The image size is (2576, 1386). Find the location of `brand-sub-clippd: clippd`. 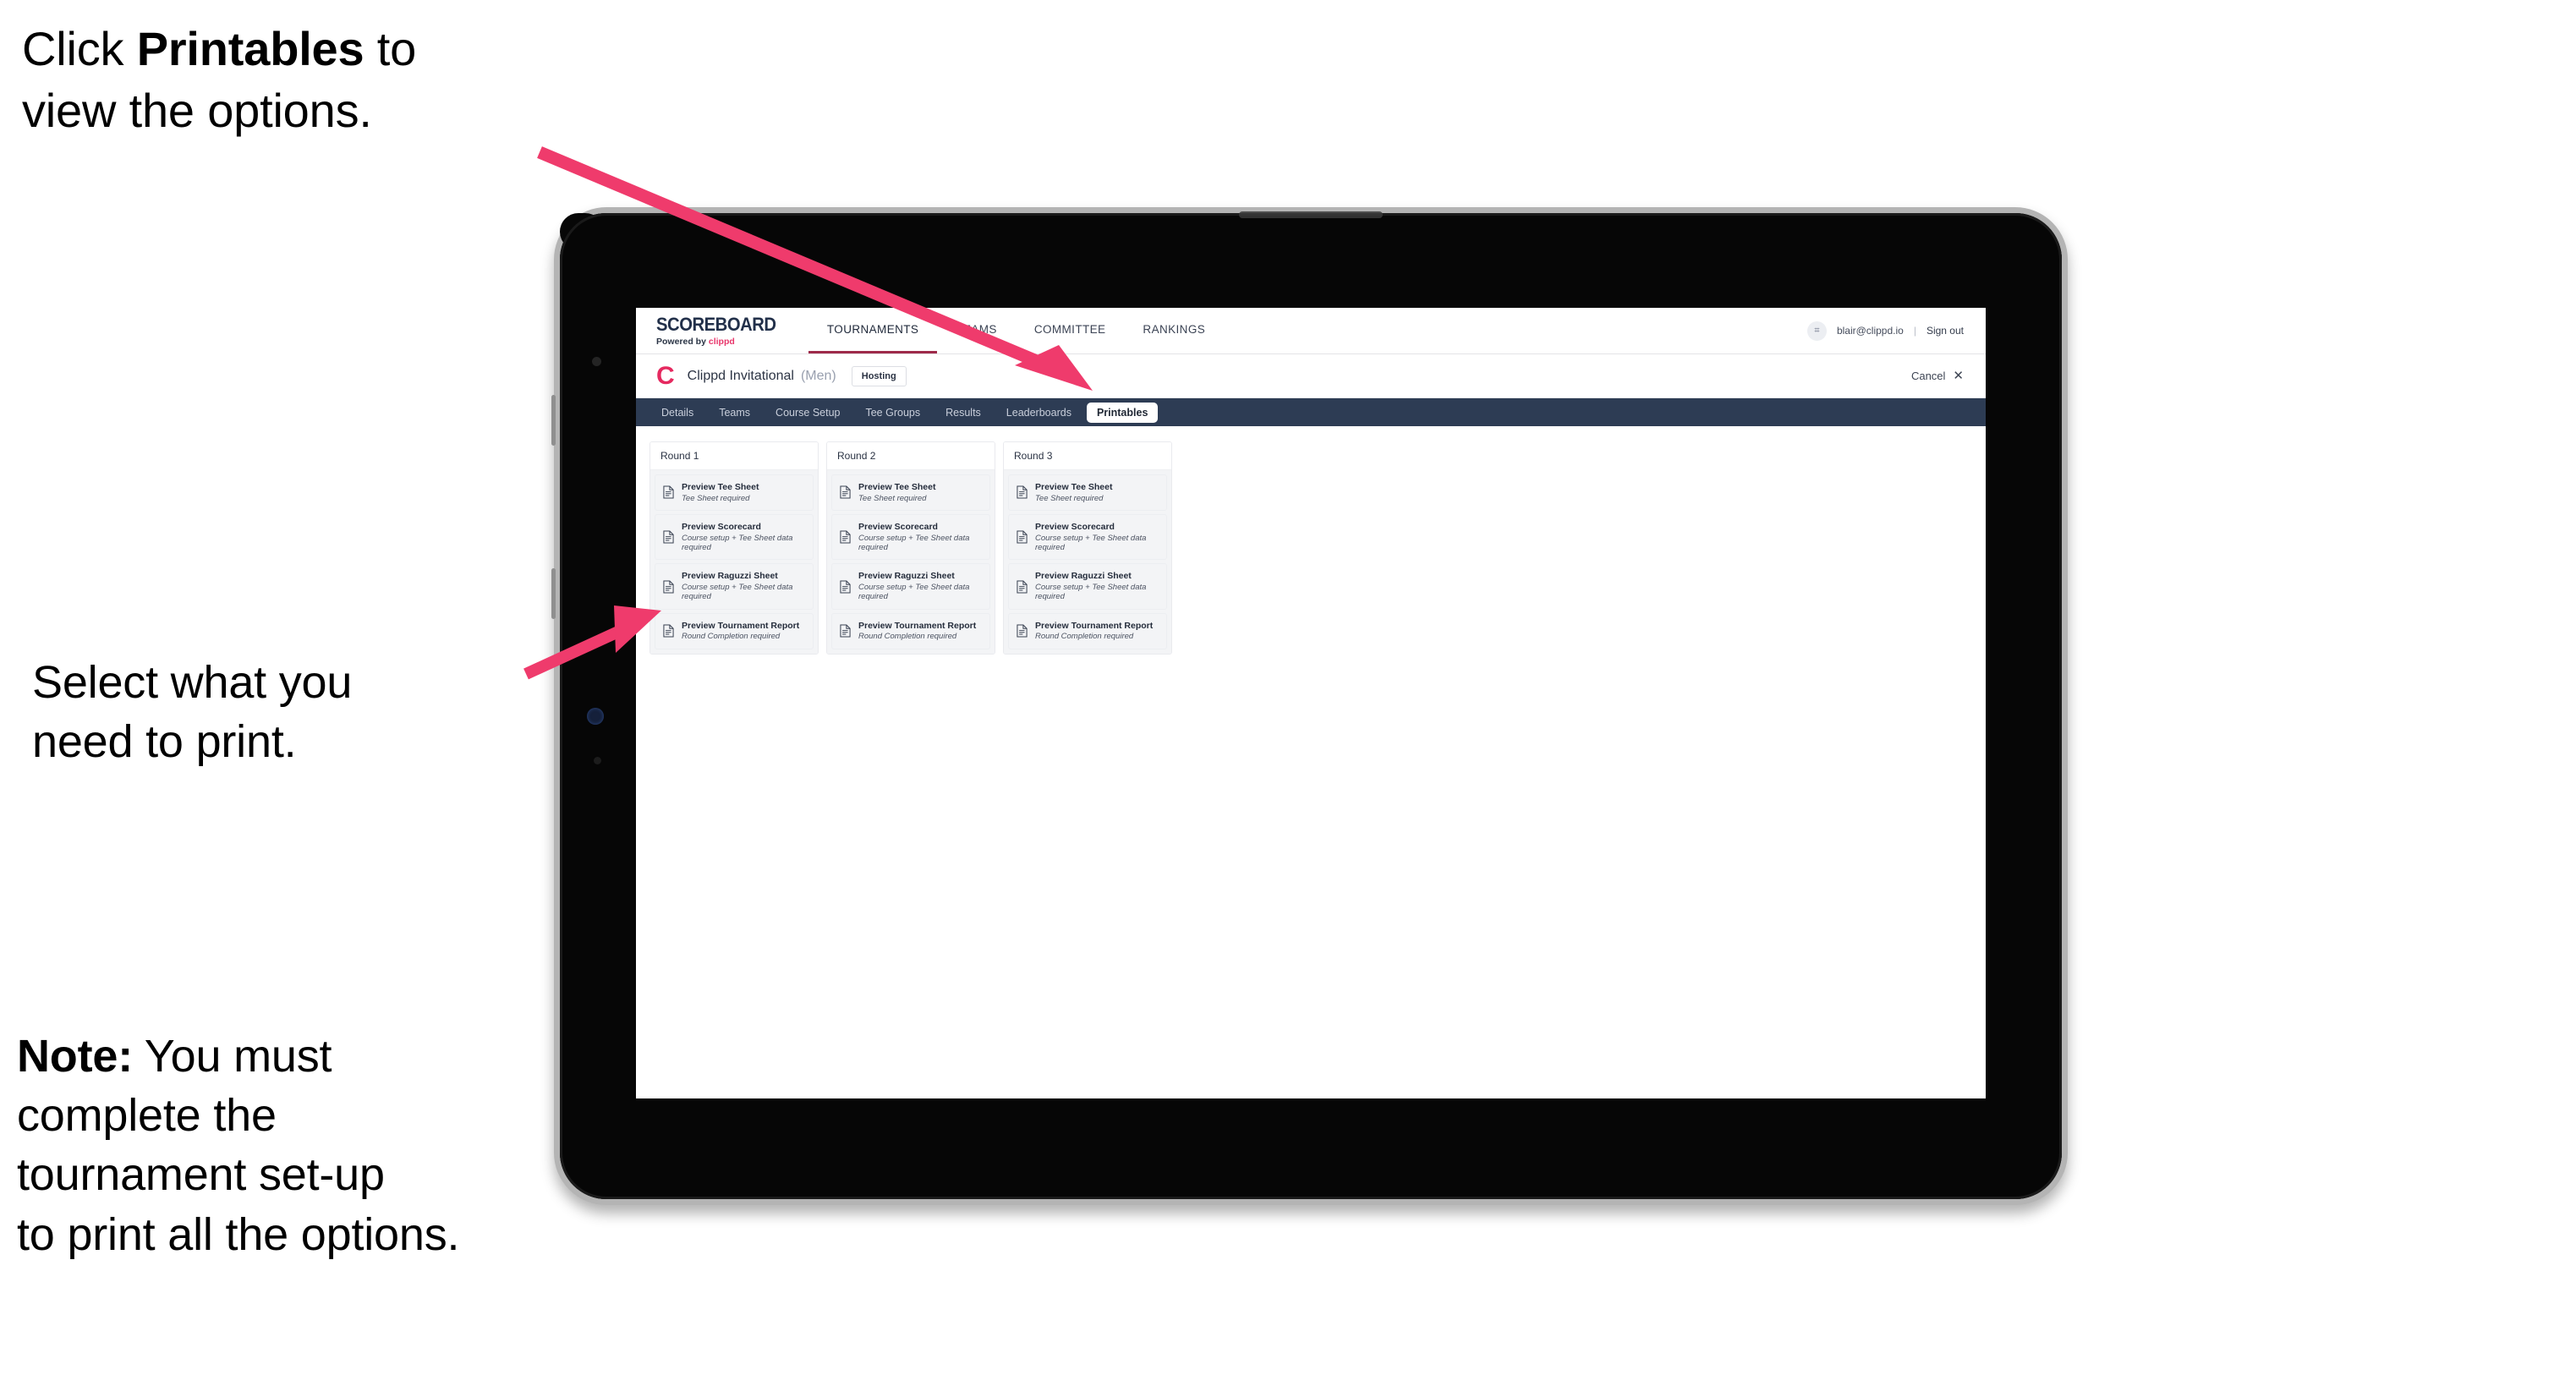

brand-sub-clippd: clippd is located at coordinates (721, 341).